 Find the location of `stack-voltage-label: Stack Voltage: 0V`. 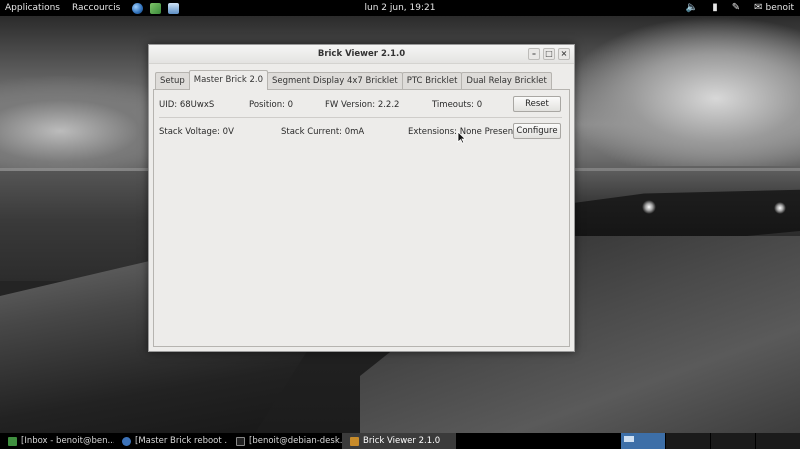

stack-voltage-label: Stack Voltage: 0V is located at coordinates (196, 132).